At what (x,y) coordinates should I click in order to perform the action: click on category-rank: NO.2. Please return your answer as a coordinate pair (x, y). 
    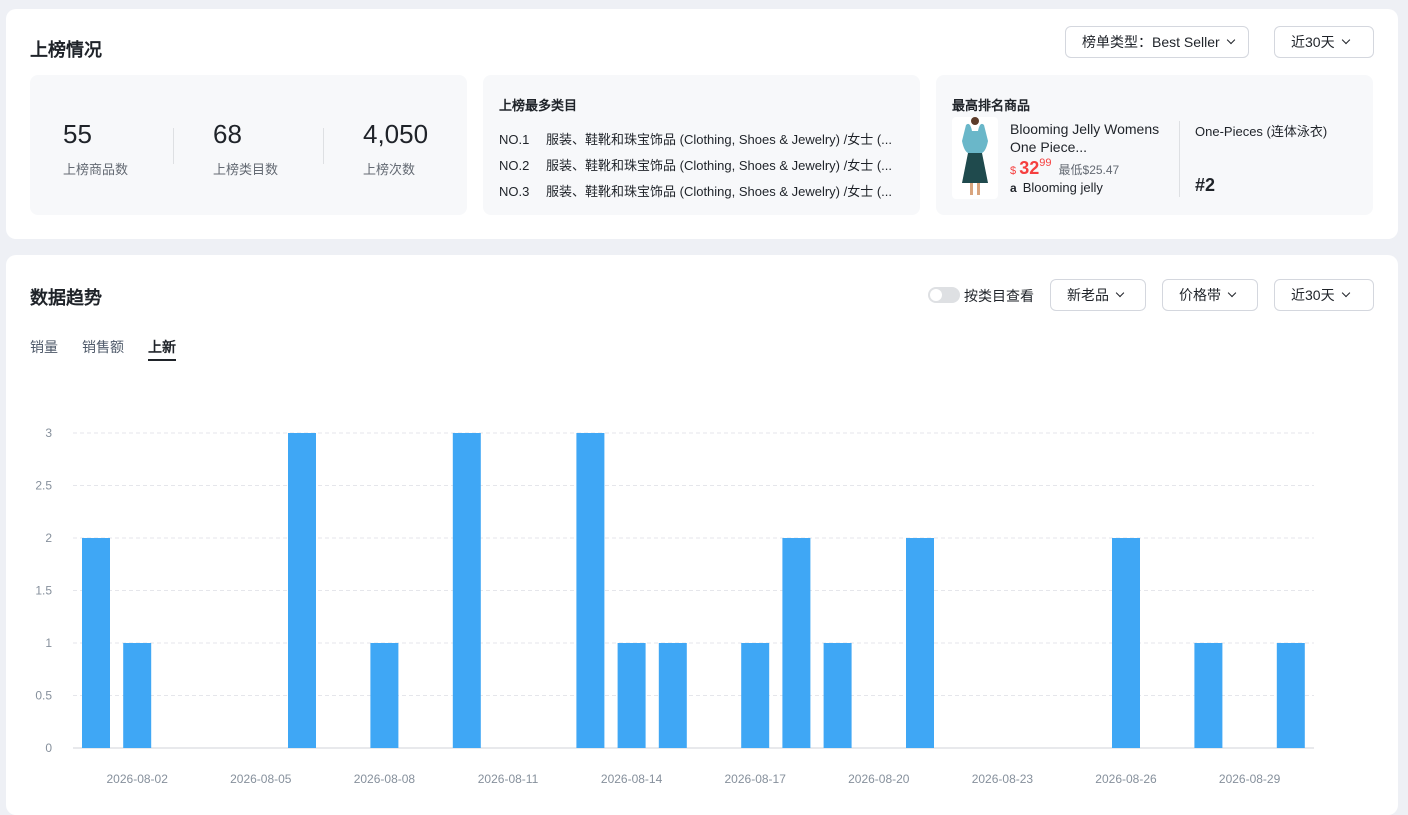
    Looking at the image, I should click on (514, 165).